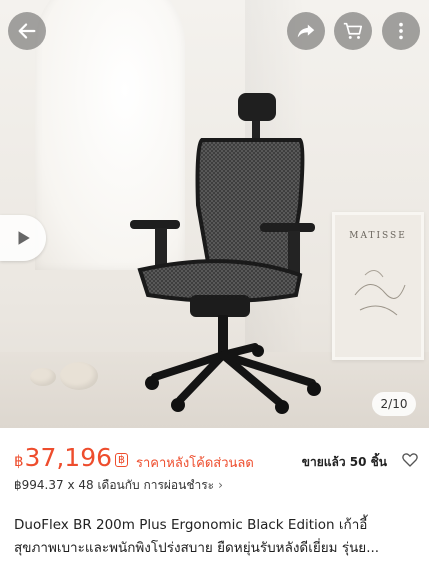 The height and width of the screenshot is (562, 429). What do you see at coordinates (19, 461) in the screenshot?
I see `currency-symbol: ฿` at bounding box center [19, 461].